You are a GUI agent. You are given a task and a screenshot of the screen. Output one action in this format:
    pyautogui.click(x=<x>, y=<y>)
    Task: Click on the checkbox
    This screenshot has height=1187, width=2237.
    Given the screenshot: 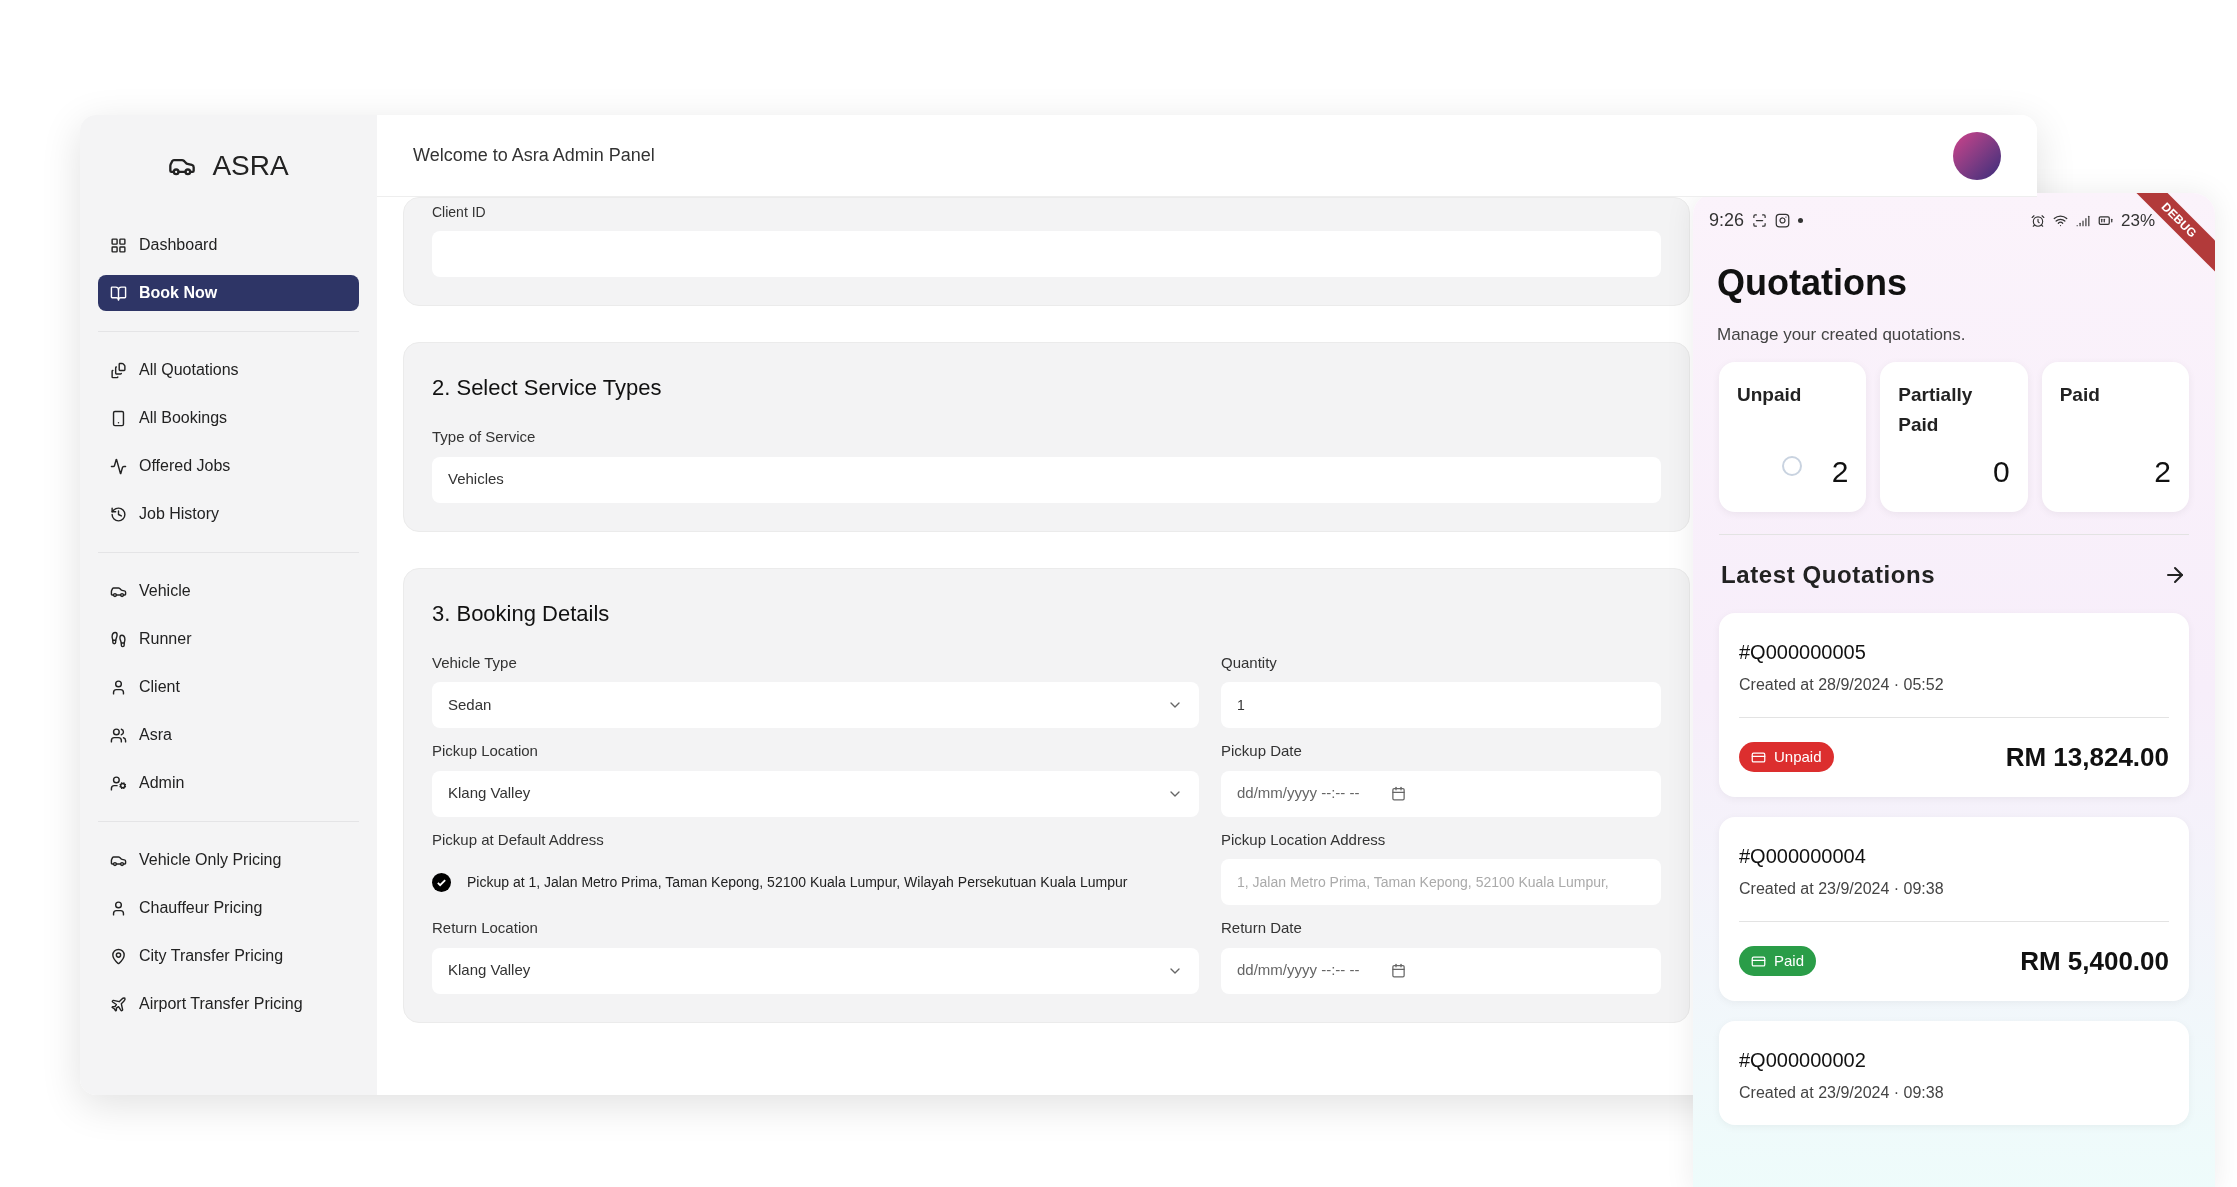 What is the action you would take?
    pyautogui.click(x=441, y=882)
    